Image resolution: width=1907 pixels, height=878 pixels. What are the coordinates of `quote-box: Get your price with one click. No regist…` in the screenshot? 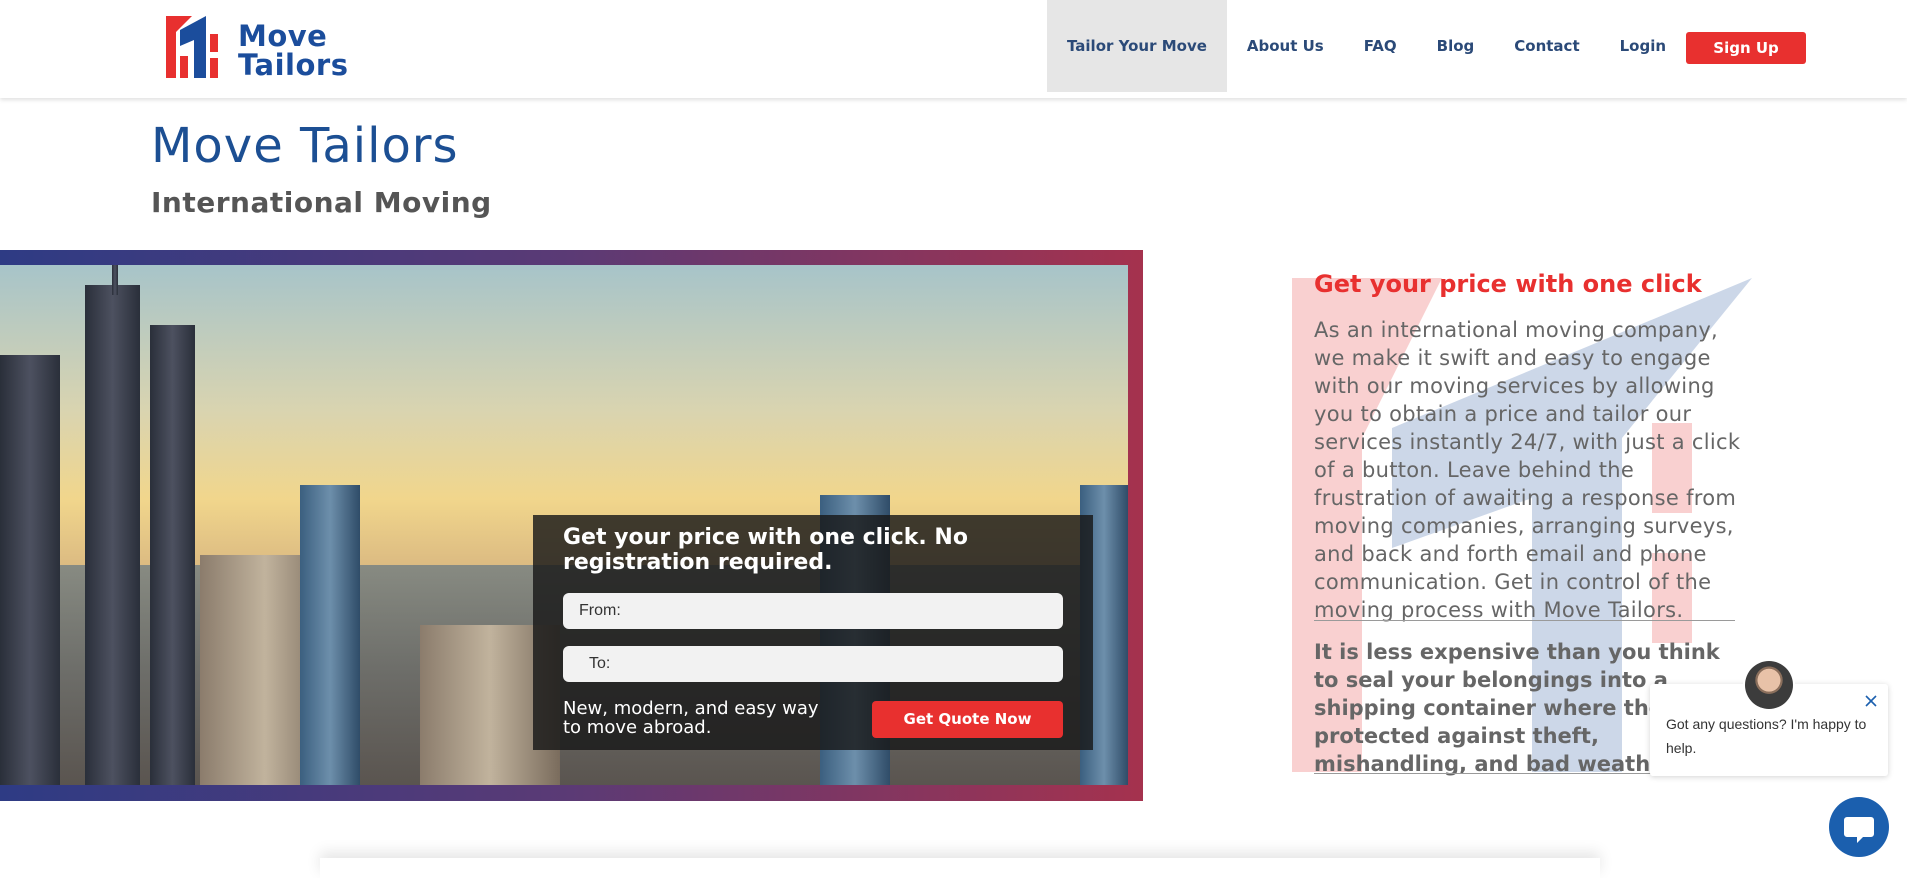 It's located at (813, 632).